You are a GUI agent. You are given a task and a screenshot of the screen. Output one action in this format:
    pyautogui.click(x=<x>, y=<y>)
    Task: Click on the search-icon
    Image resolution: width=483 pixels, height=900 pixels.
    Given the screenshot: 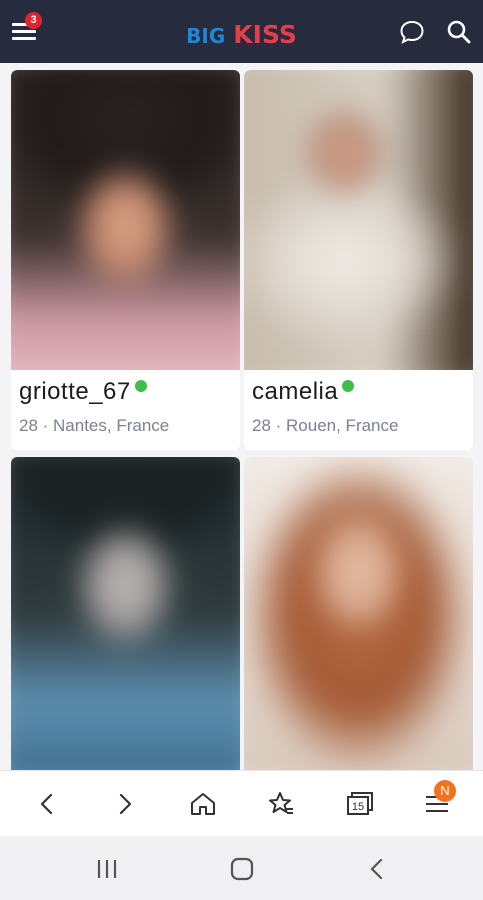 What is the action you would take?
    pyautogui.click(x=459, y=32)
    